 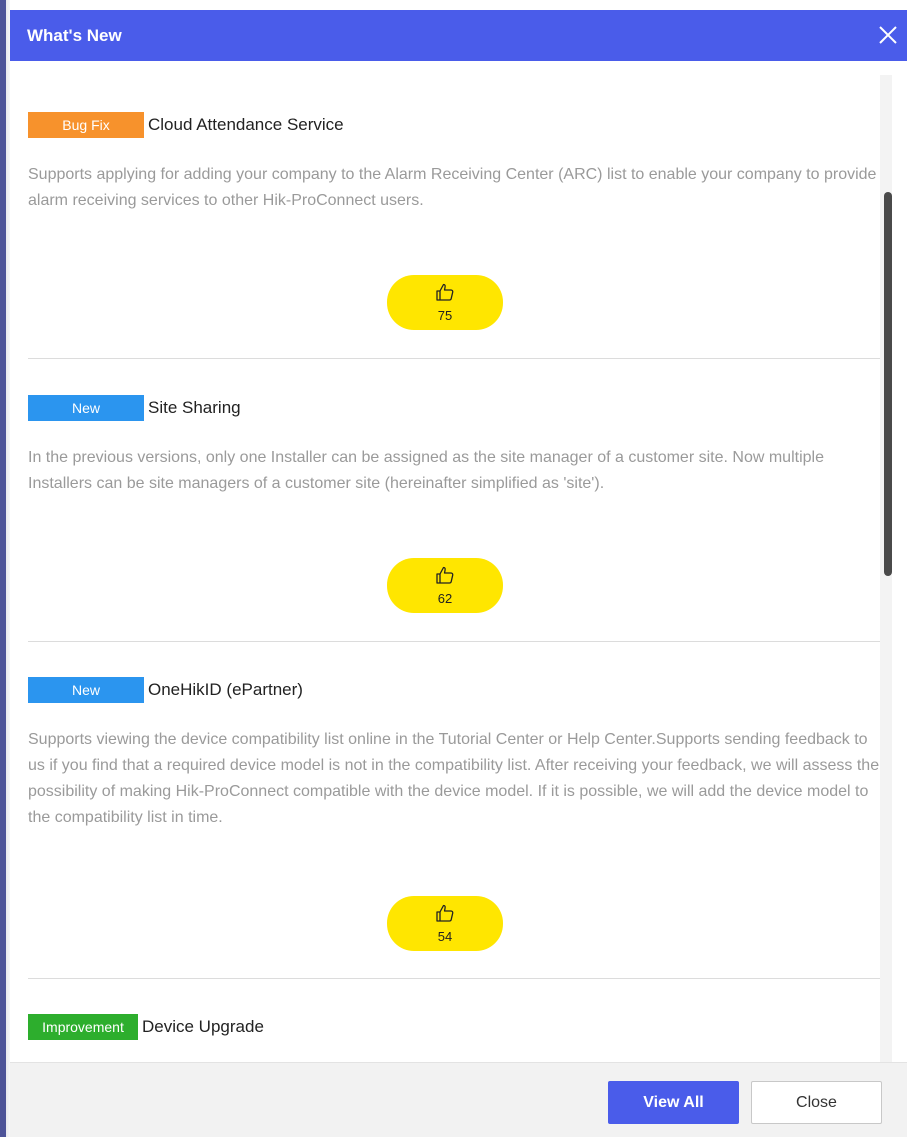 What do you see at coordinates (83, 1027) in the screenshot?
I see `tag-badge-improvement: Improvement` at bounding box center [83, 1027].